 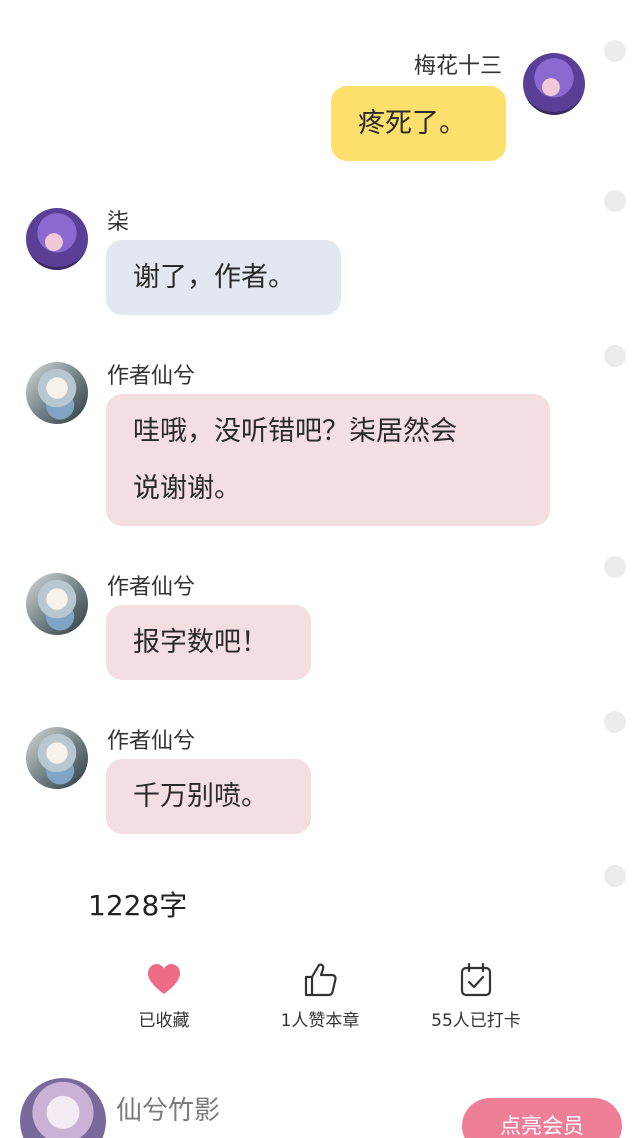 I want to click on like-label: 1人赞本章, so click(x=320, y=1021).